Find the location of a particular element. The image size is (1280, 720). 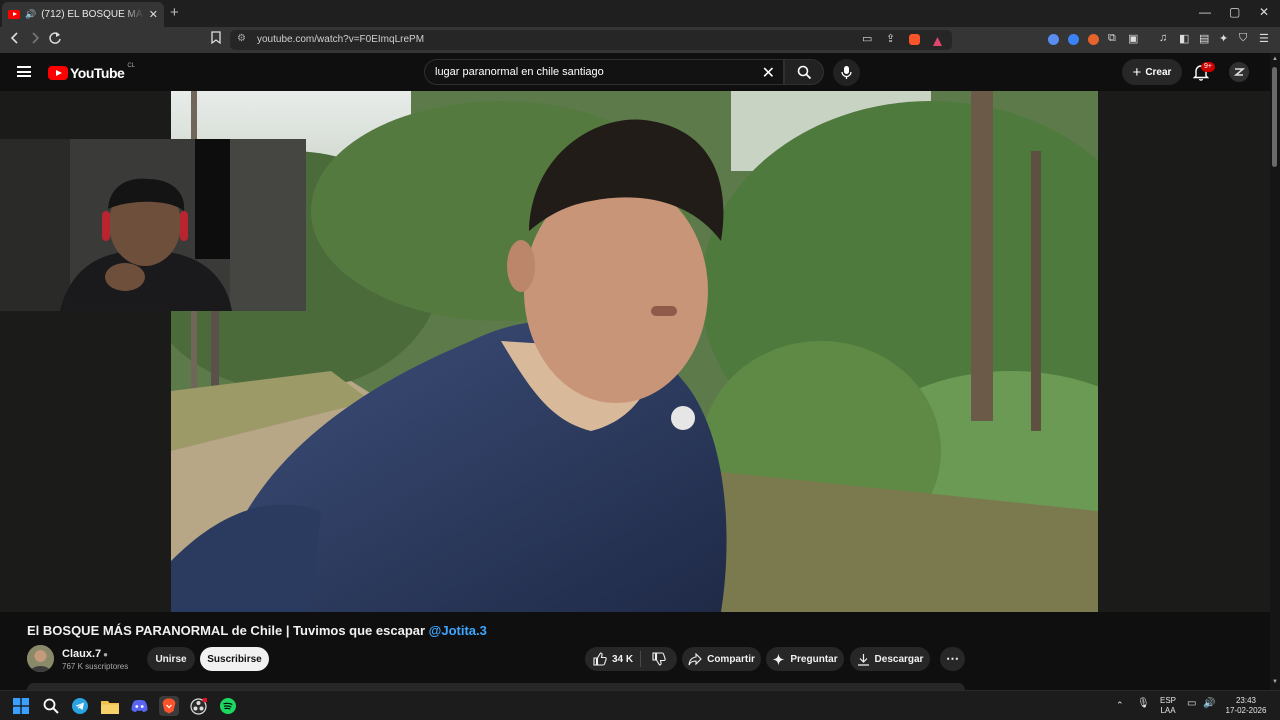

download-label: Descargar is located at coordinates (899, 659).